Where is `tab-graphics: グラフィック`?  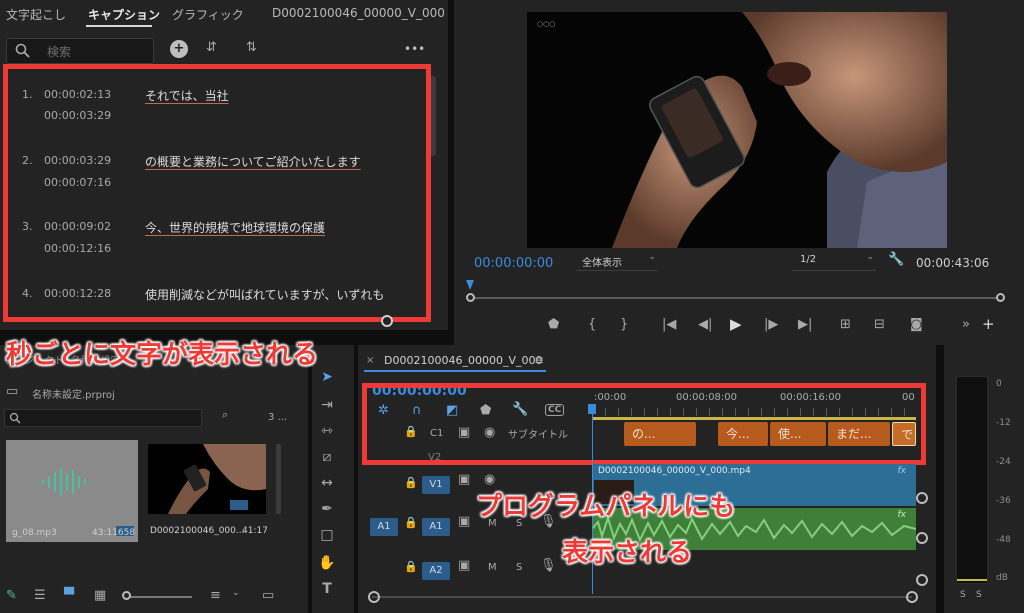 tab-graphics: グラフィック is located at coordinates (208, 14).